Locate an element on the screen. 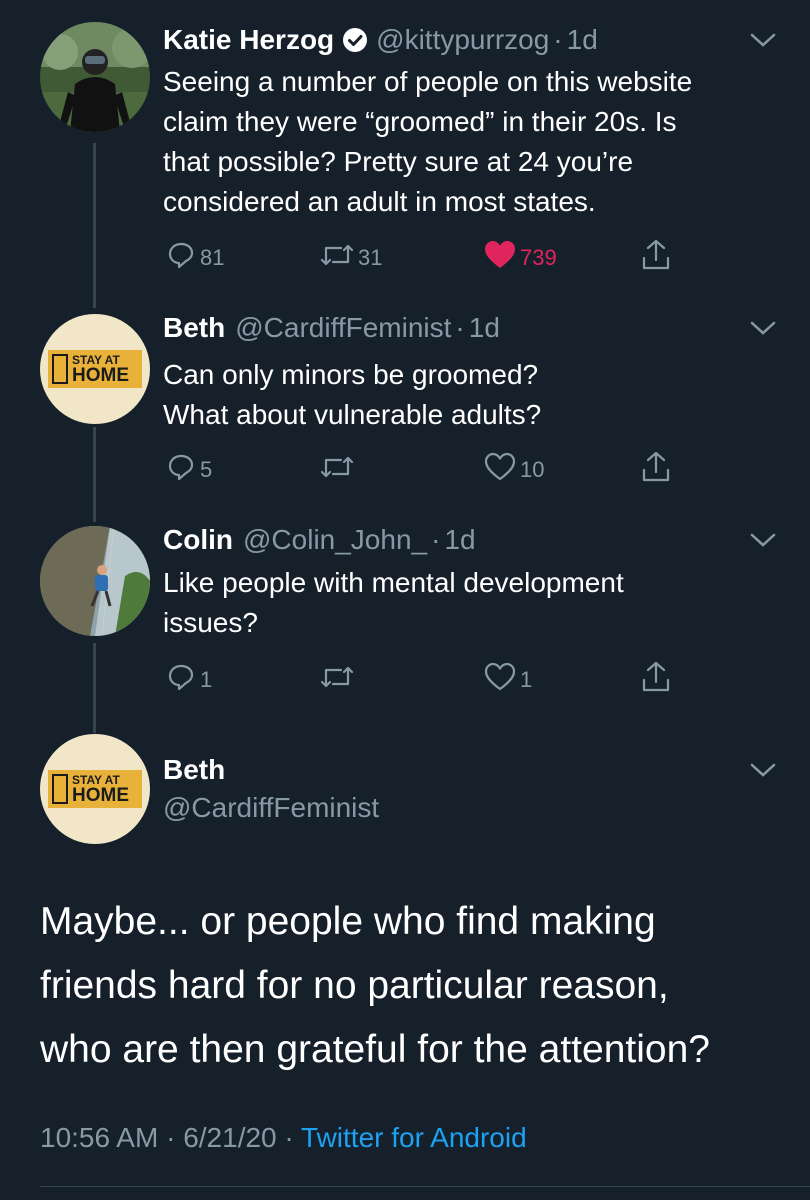  divider is located at coordinates (425, 1186).